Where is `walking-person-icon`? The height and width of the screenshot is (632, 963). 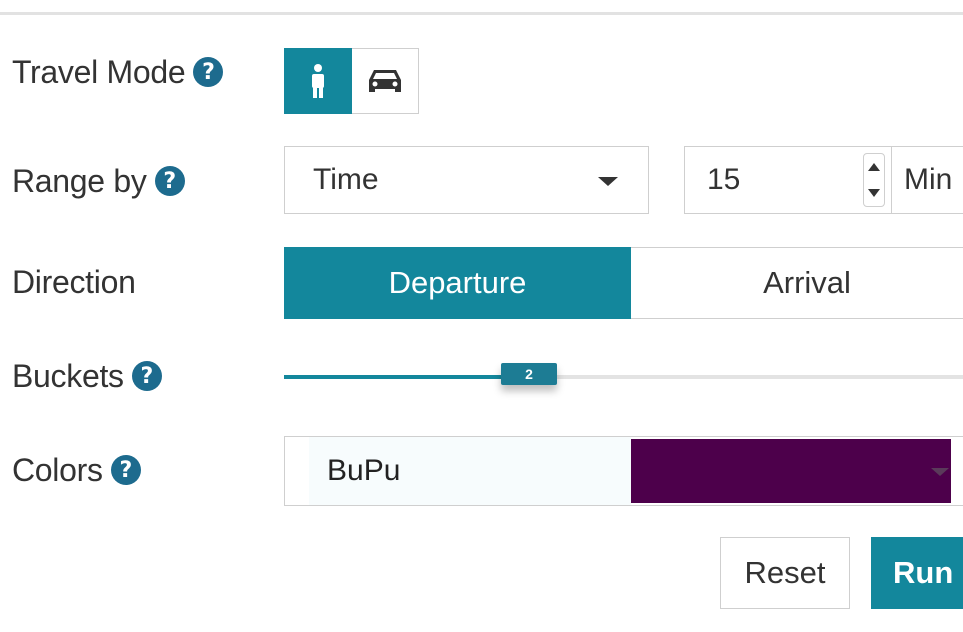 walking-person-icon is located at coordinates (318, 81).